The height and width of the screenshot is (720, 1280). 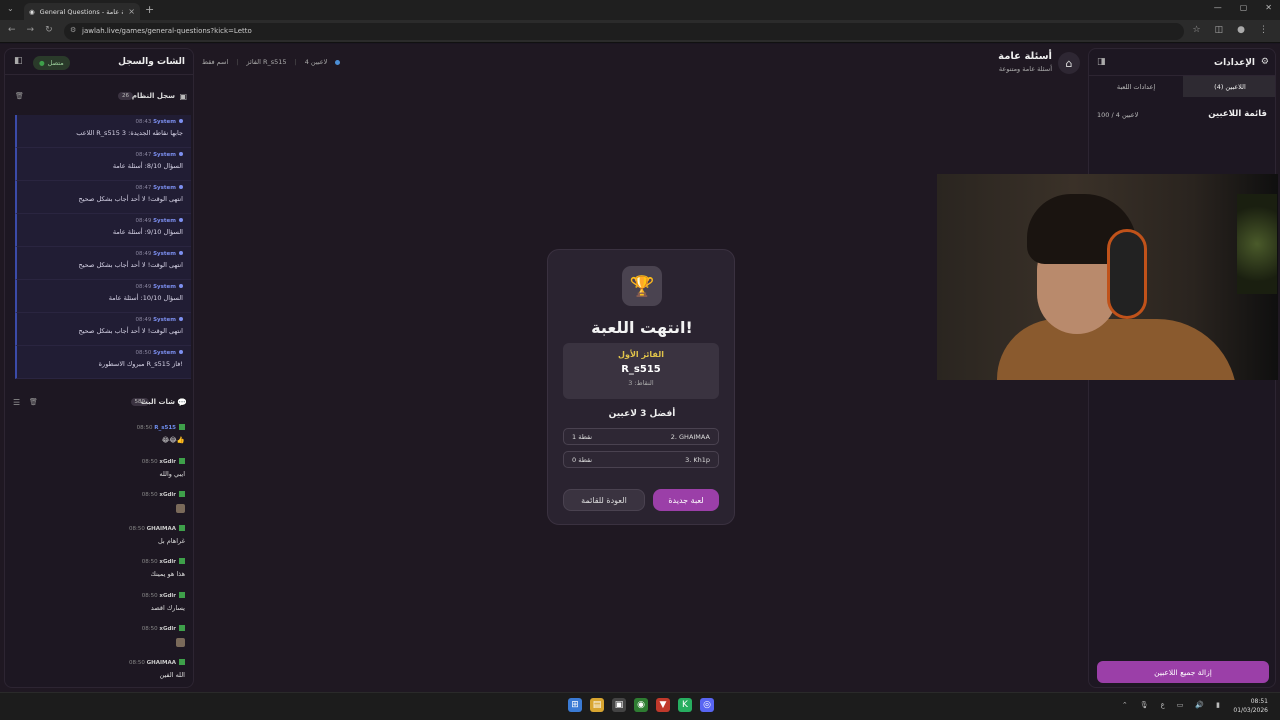 What do you see at coordinates (153, 96) in the screenshot?
I see `system-log-title: سجل النظام` at bounding box center [153, 96].